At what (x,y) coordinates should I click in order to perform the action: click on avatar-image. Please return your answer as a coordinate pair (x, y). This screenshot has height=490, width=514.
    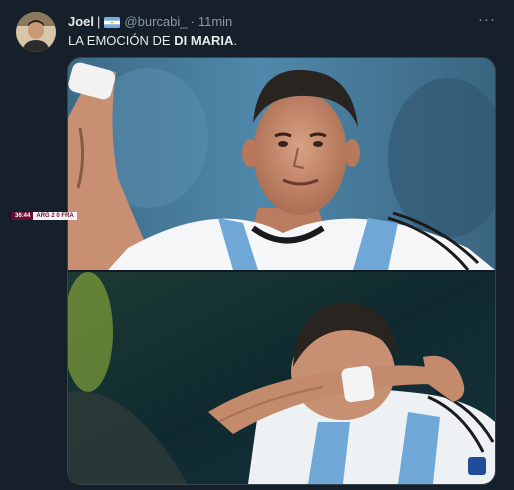
    Looking at the image, I should click on (36, 32).